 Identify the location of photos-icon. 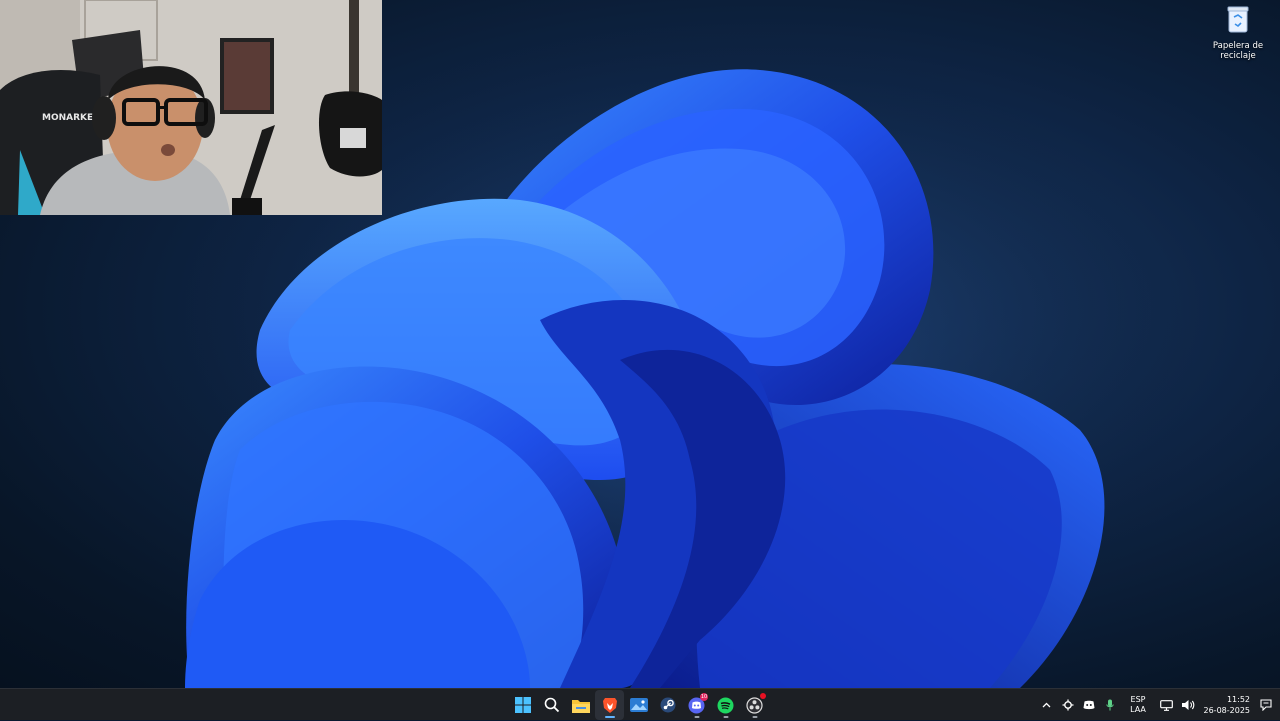
(638, 705).